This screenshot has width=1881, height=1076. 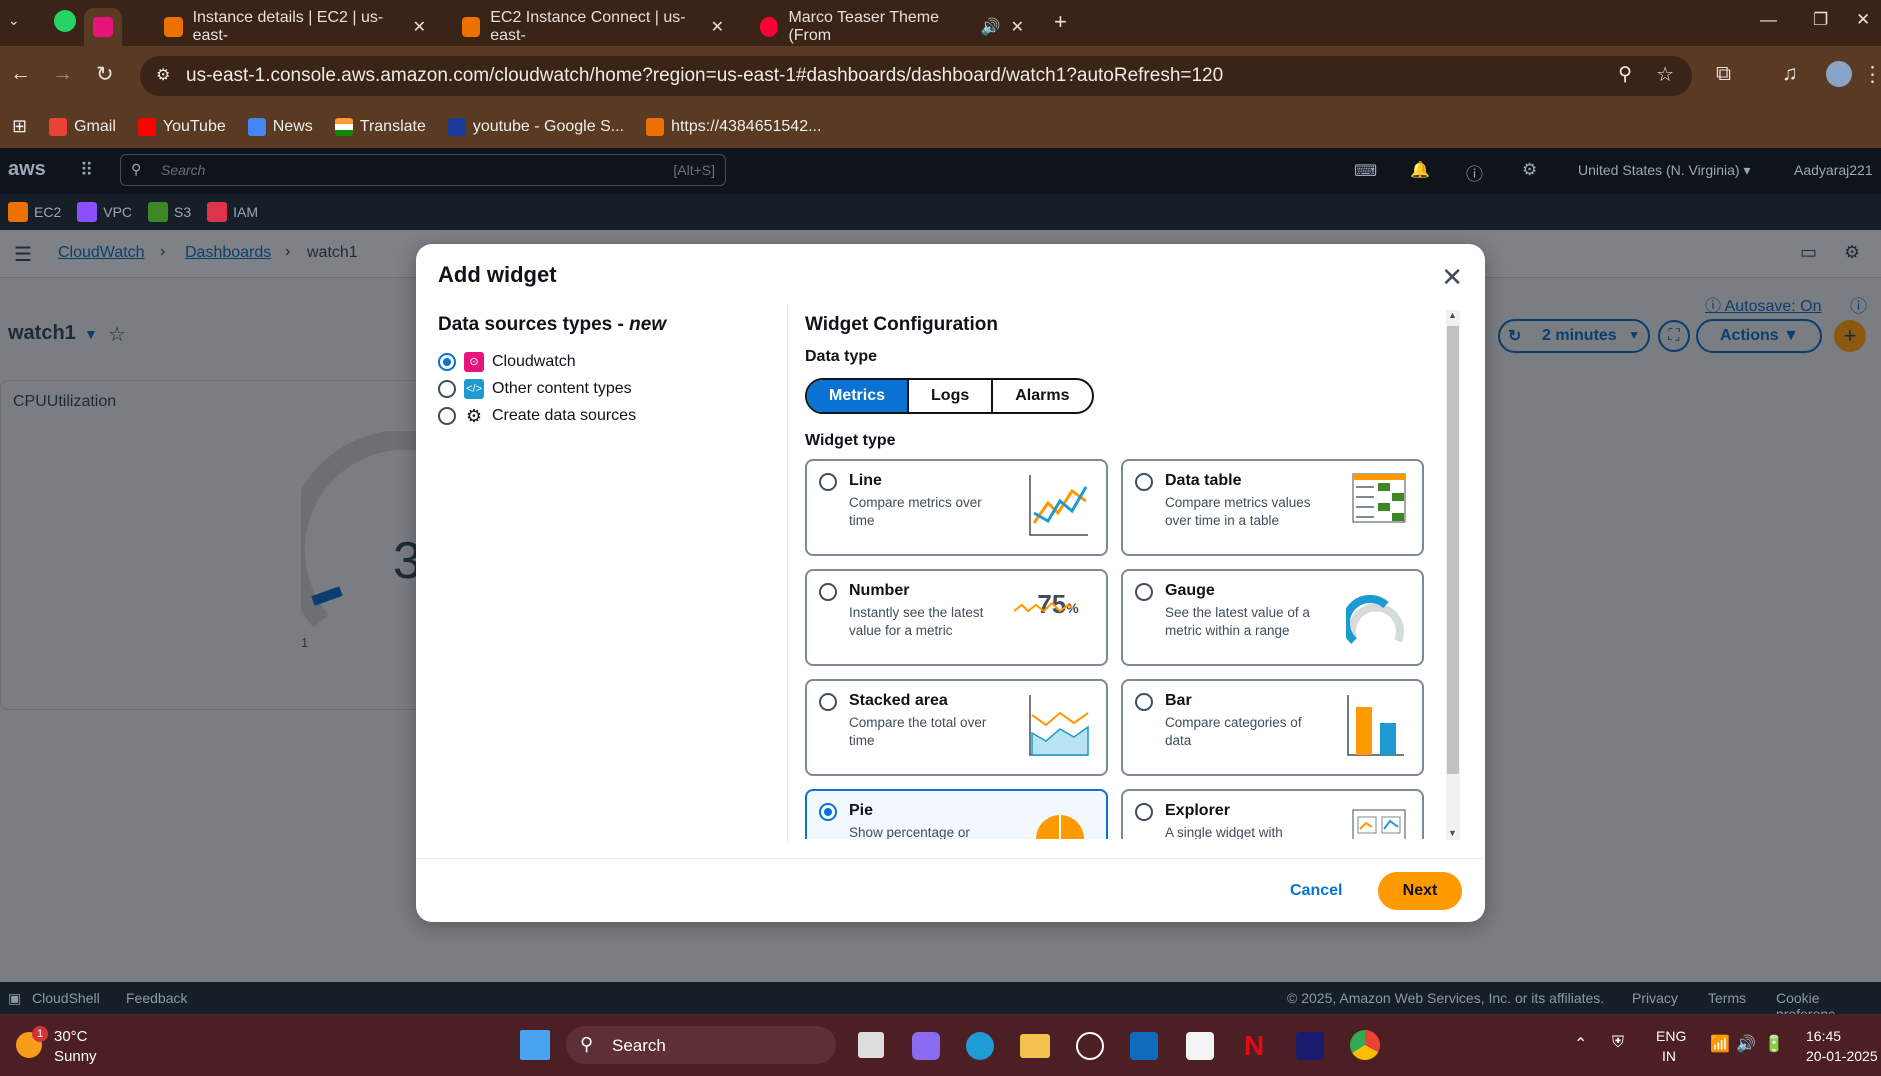 I want to click on fullscreen-icon: ⛶, so click(x=1674, y=336).